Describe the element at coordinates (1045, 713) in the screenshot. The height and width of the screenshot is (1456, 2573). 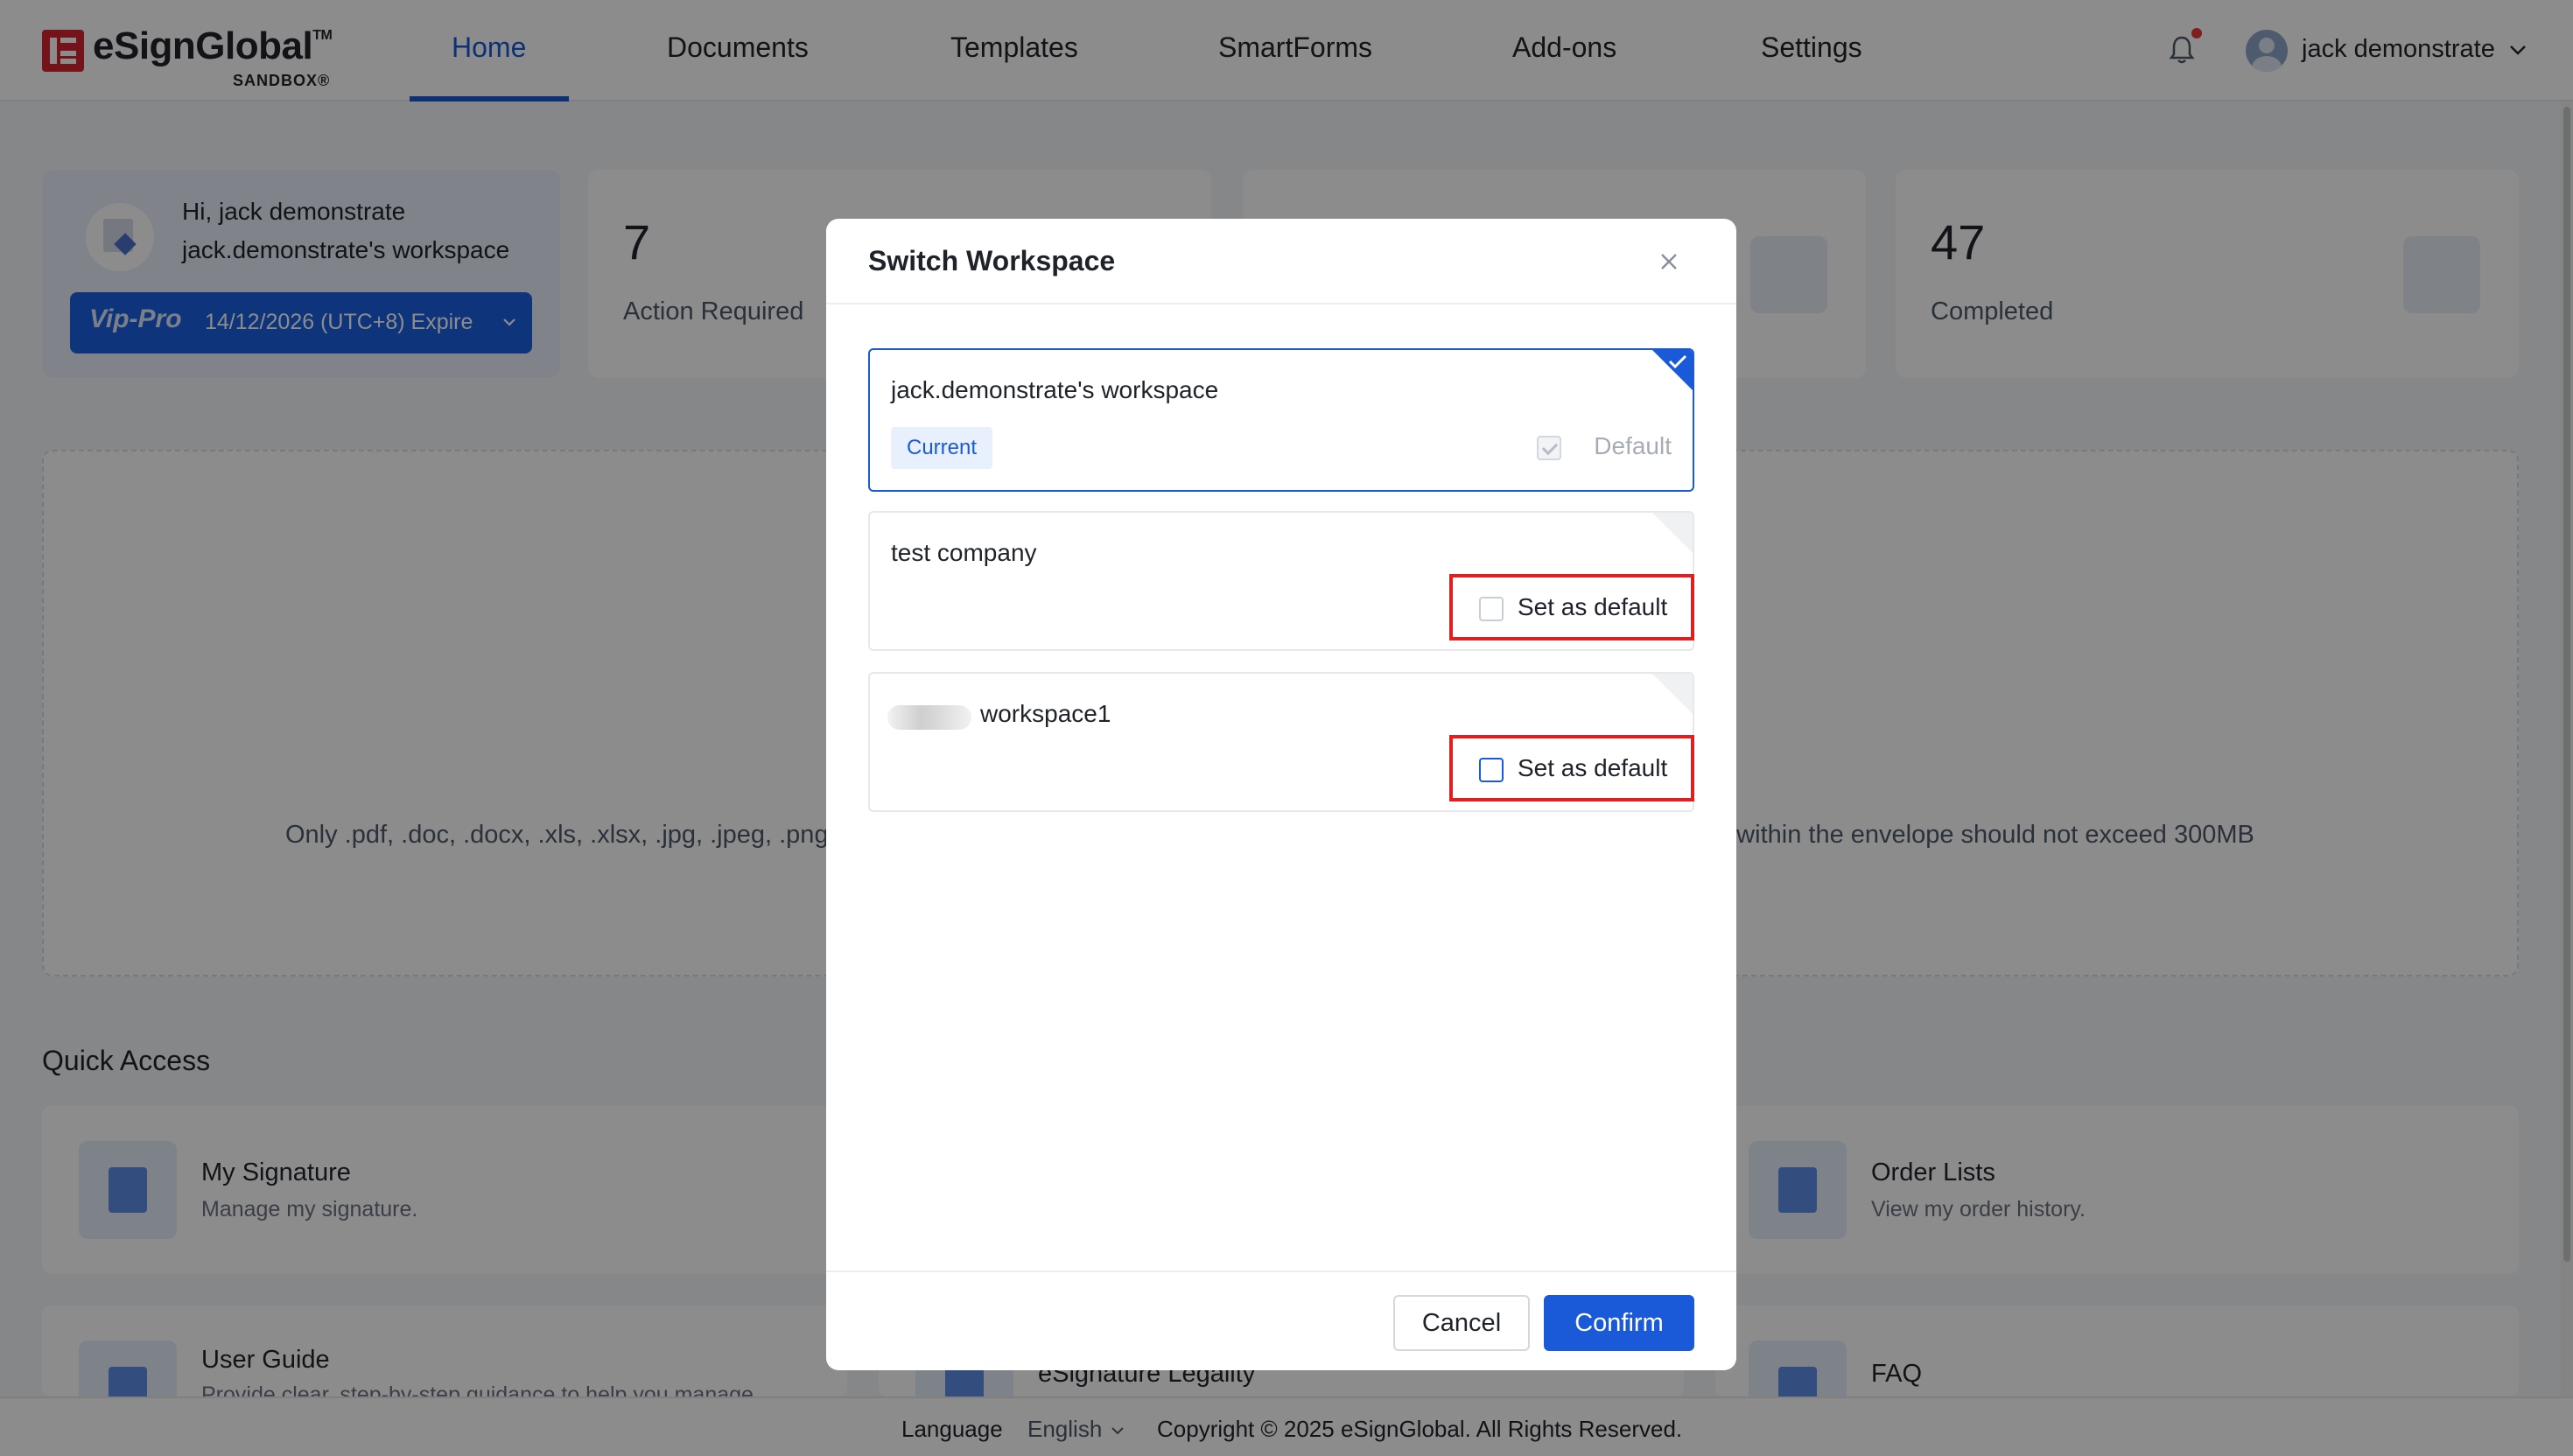
I see `workspace-name: workspace1` at that location.